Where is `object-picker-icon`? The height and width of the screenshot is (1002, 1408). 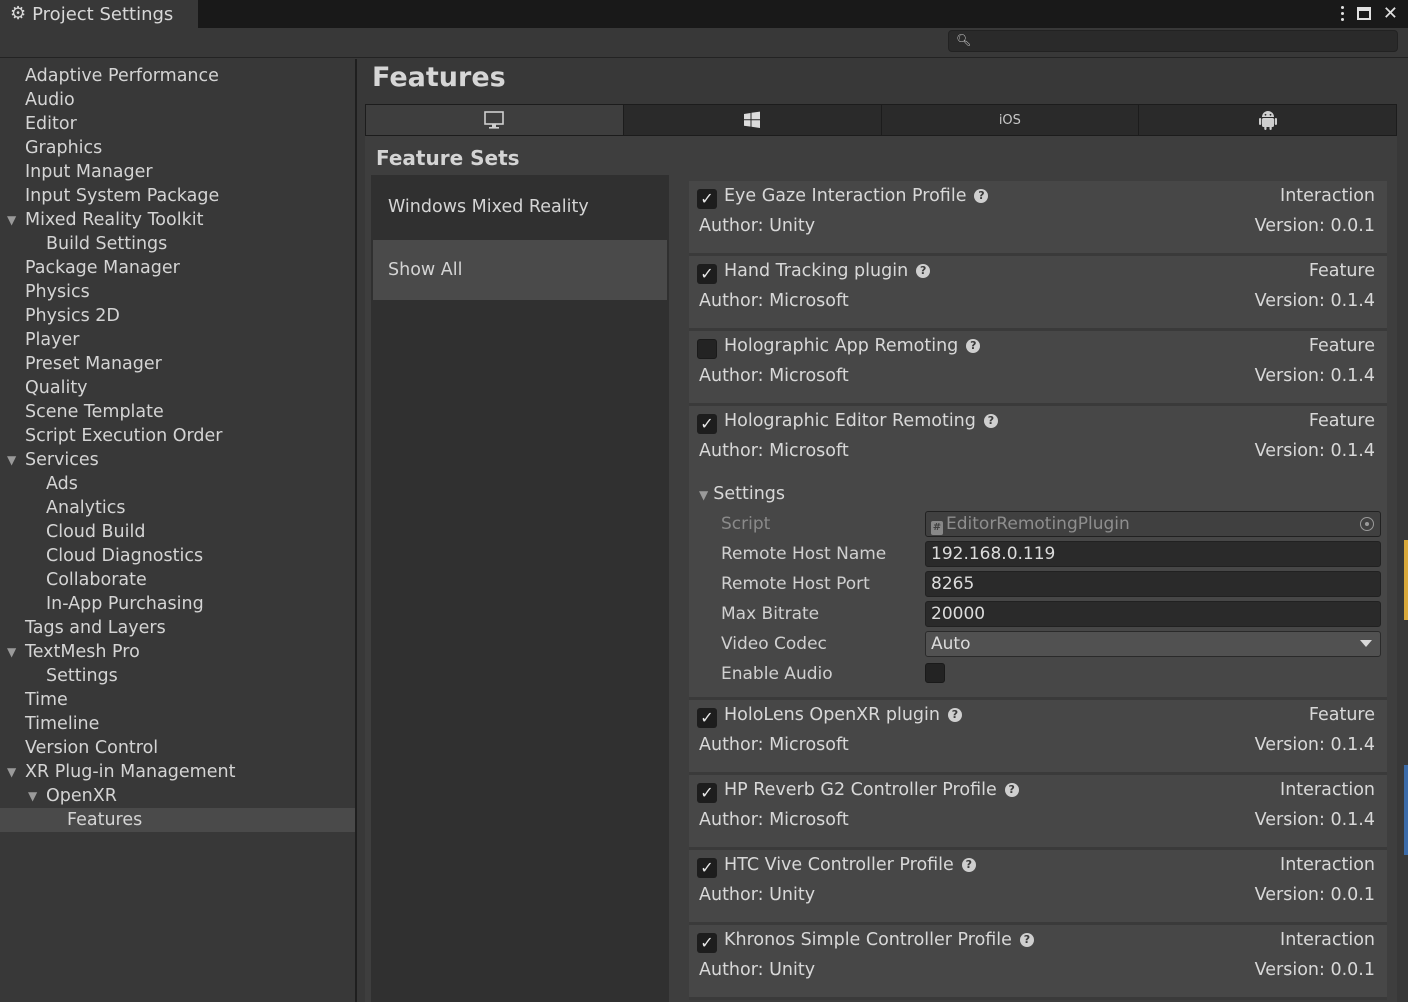 object-picker-icon is located at coordinates (1367, 524).